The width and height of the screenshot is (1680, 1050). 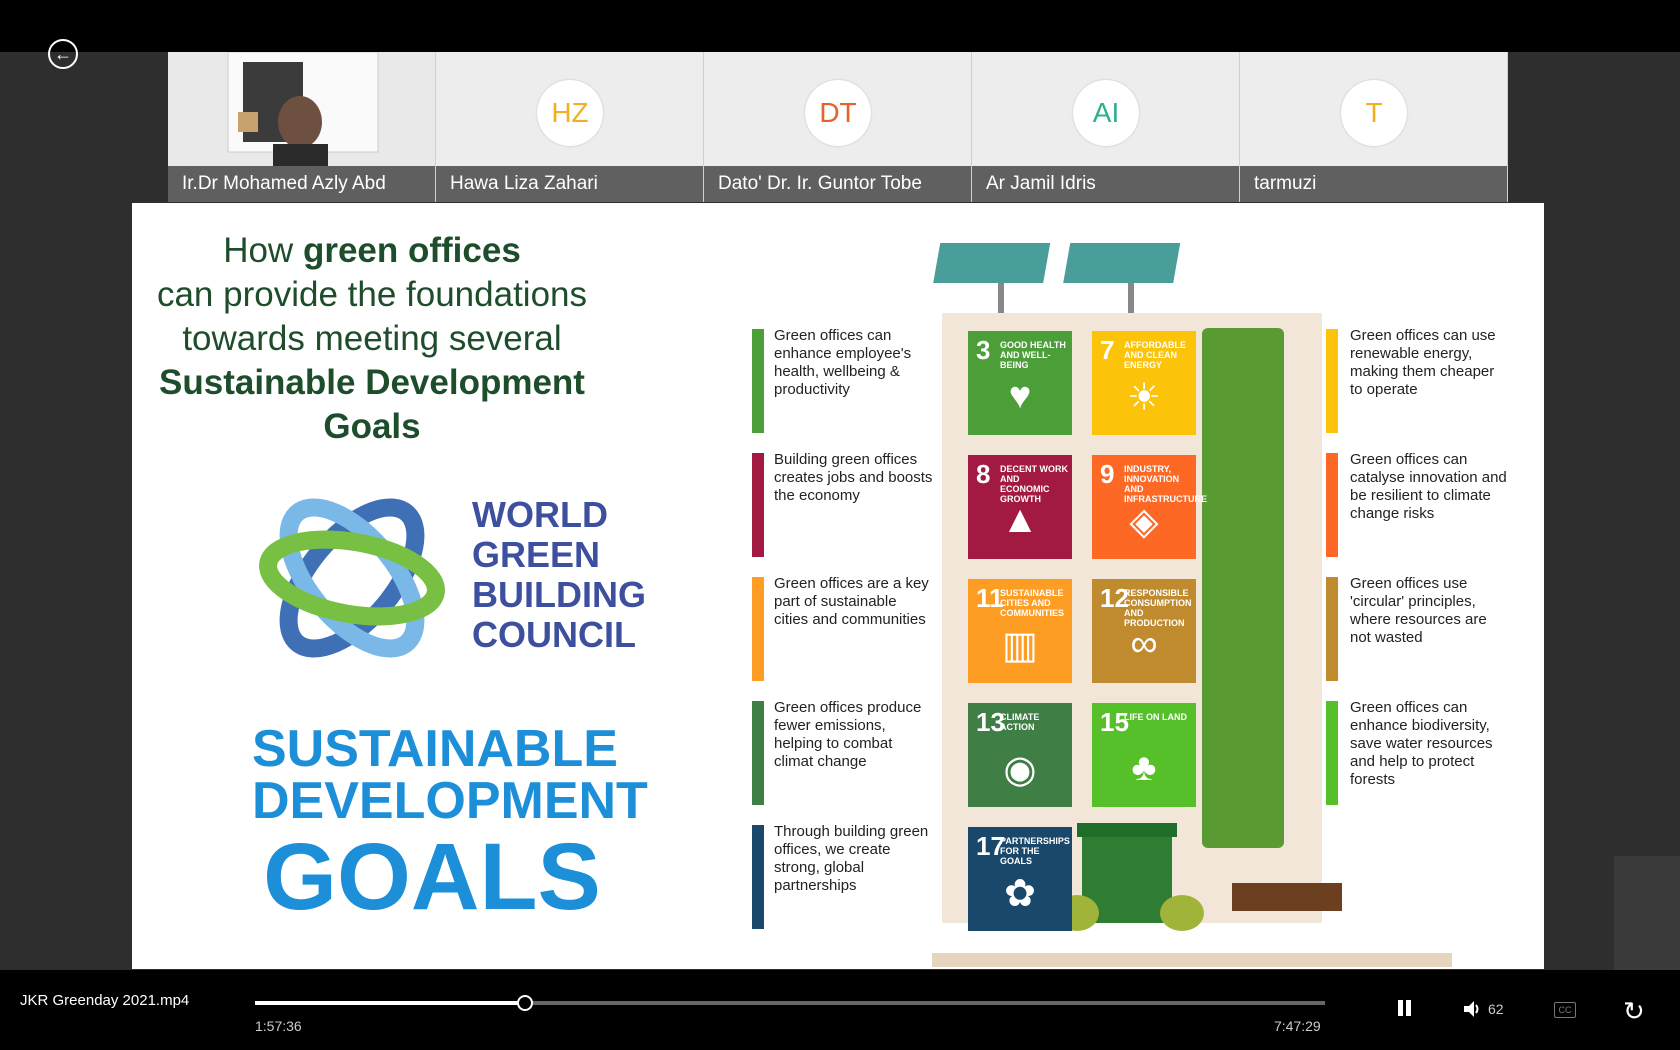 What do you see at coordinates (1374, 113) in the screenshot?
I see `participant-avatar: T` at bounding box center [1374, 113].